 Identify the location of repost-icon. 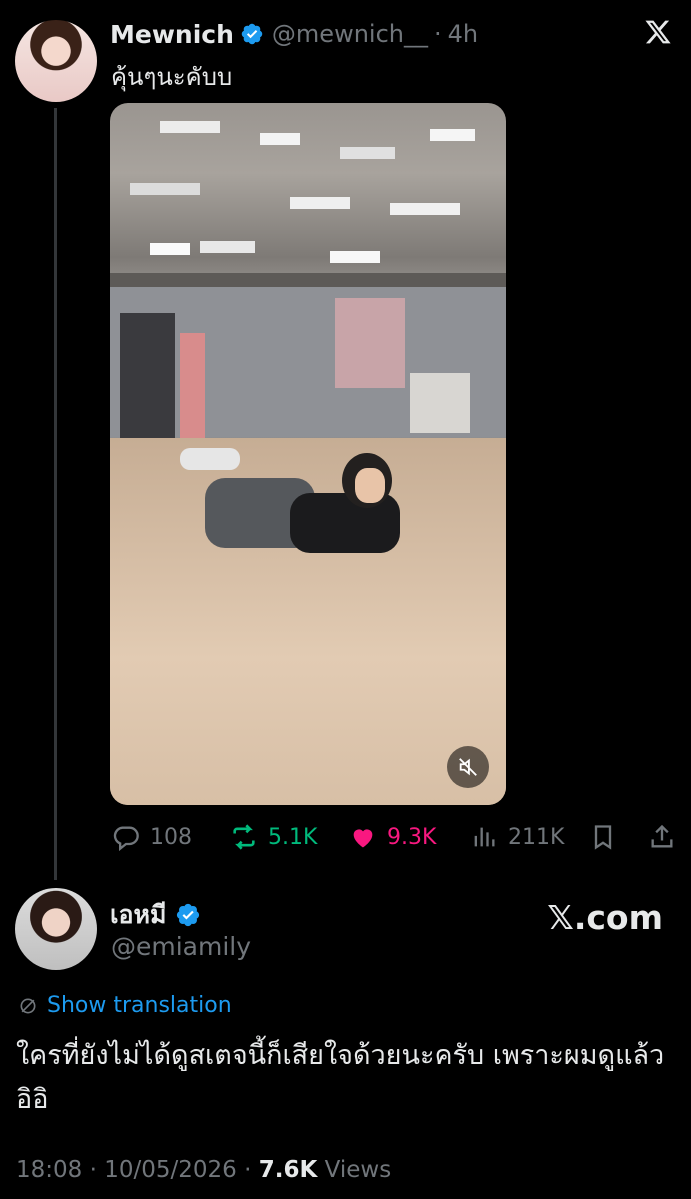
(244, 837).